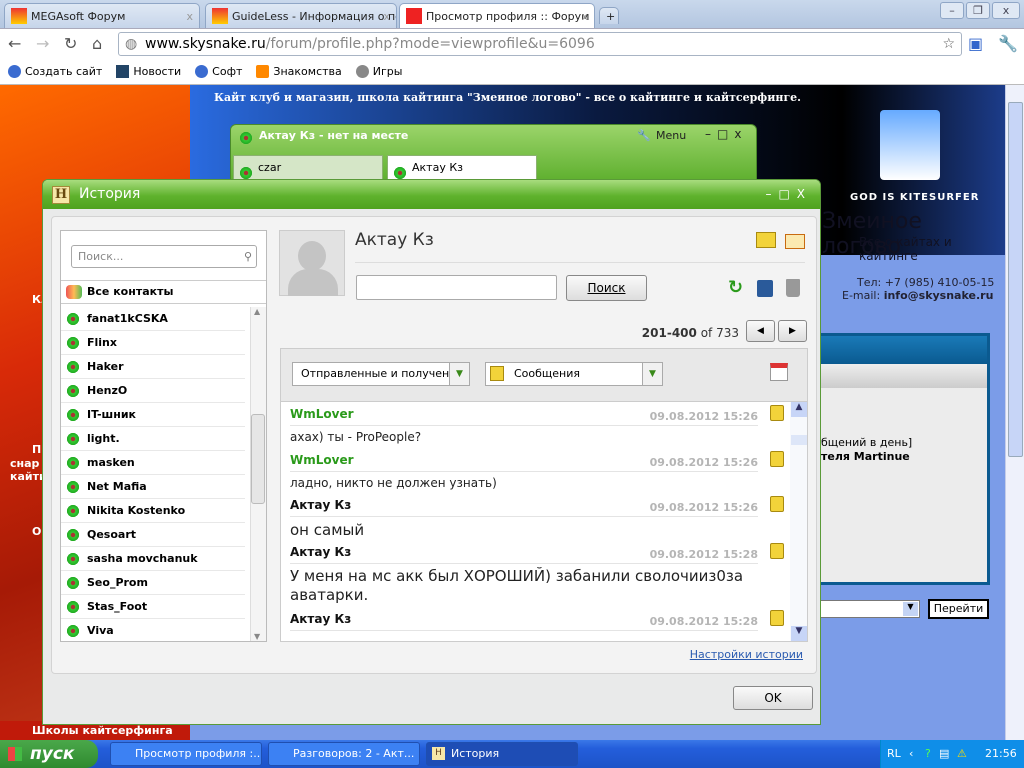 The width and height of the screenshot is (1024, 768). Describe the element at coordinates (14, 43) in the screenshot. I see `back-icon: ←` at that location.